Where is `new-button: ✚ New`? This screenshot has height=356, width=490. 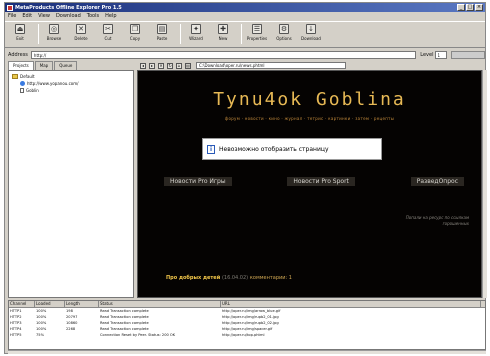
new-button: ✚ New is located at coordinates (223, 32).